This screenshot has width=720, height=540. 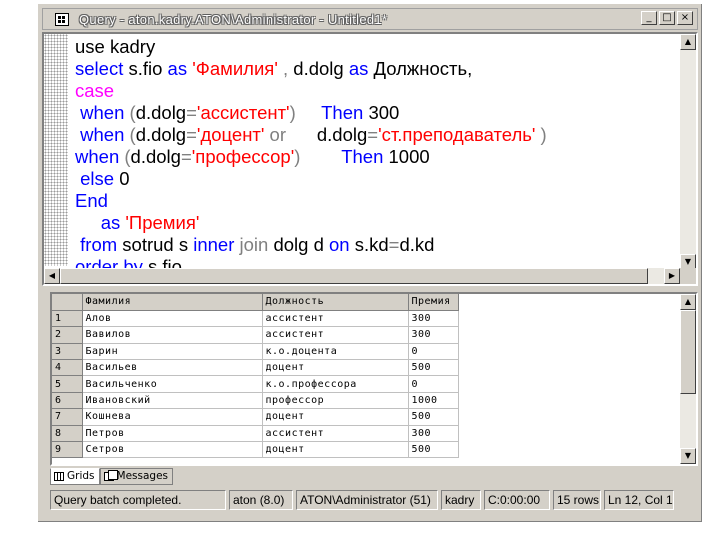 I want to click on window-menu-icon, so click(x=62, y=19).